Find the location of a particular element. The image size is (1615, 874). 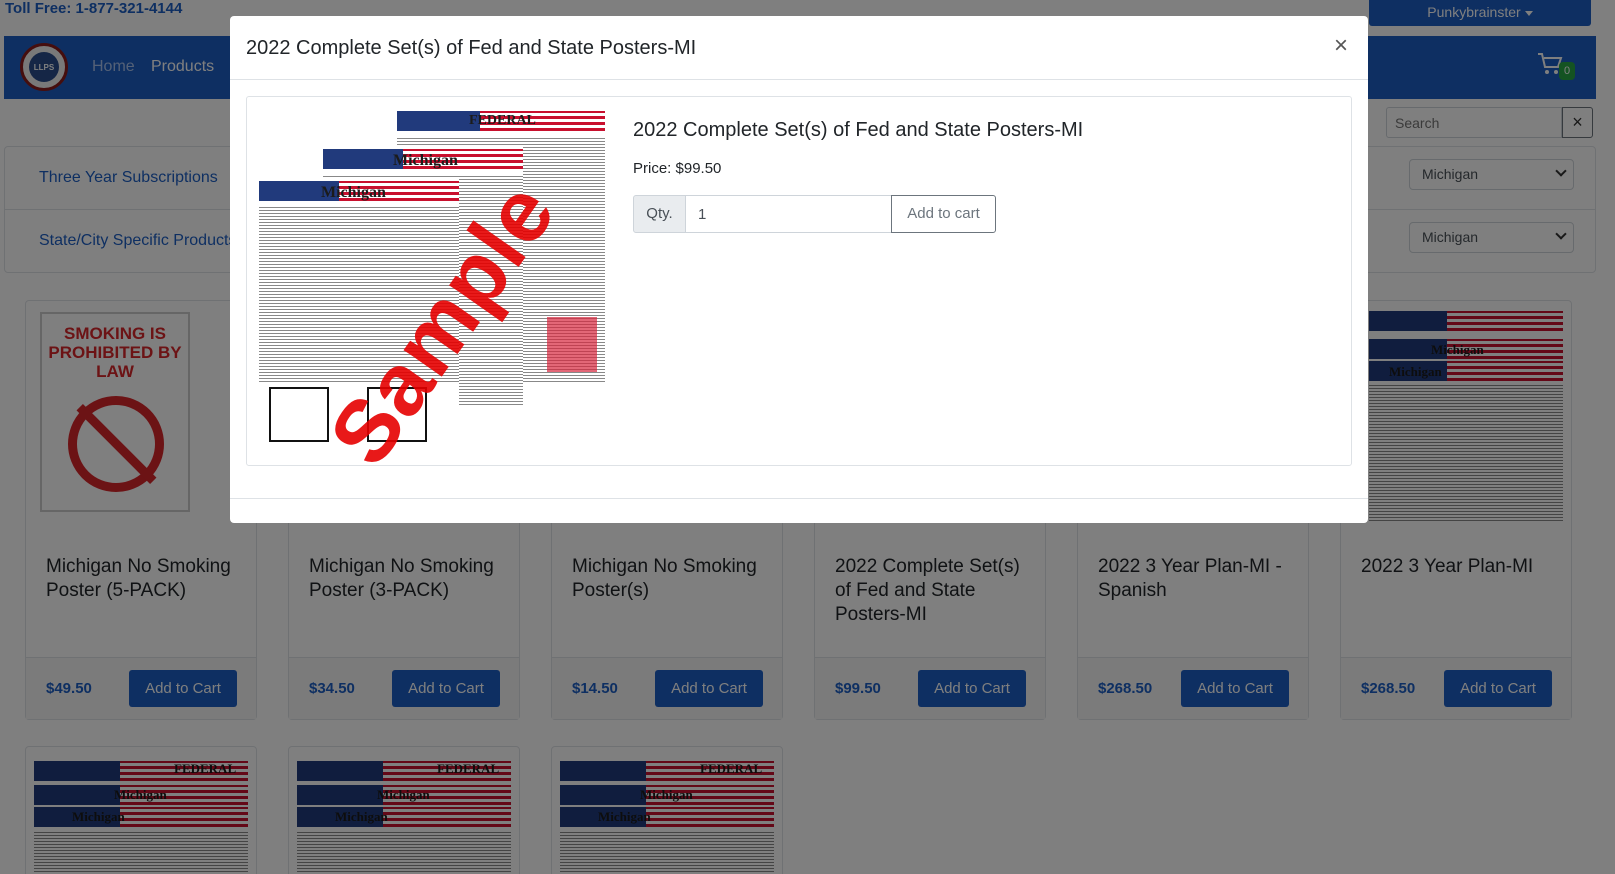

osha-figures-image is located at coordinates (572, 344).